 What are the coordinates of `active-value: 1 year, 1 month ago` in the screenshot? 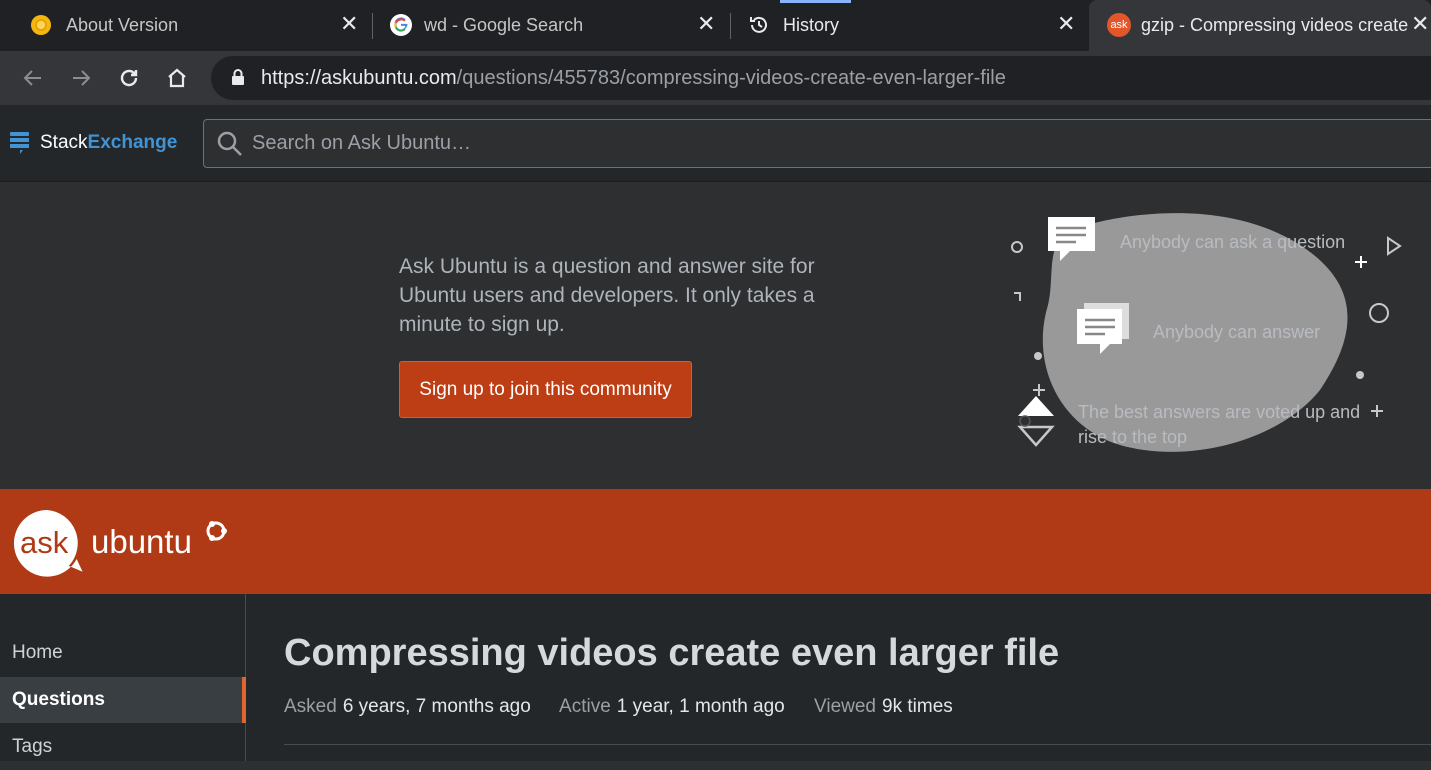 It's located at (701, 706).